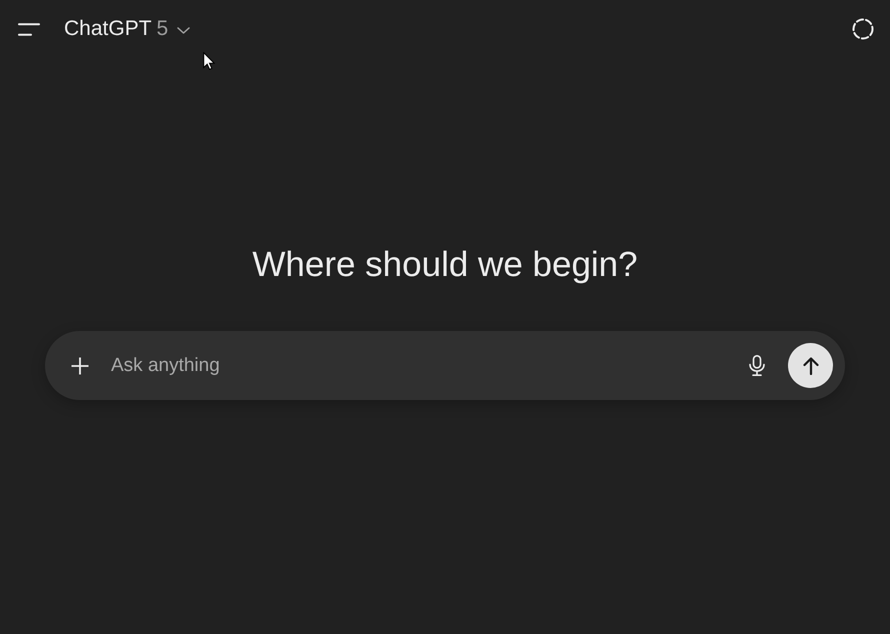  Describe the element at coordinates (29, 29) in the screenshot. I see `menu-icon` at that location.